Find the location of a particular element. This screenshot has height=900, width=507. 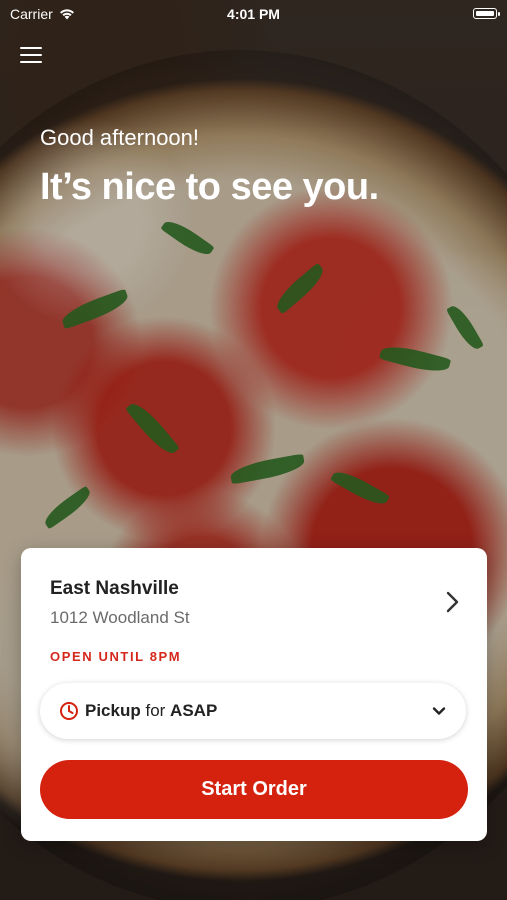

pickup-label: Pickup for ASAP is located at coordinates (151, 711).